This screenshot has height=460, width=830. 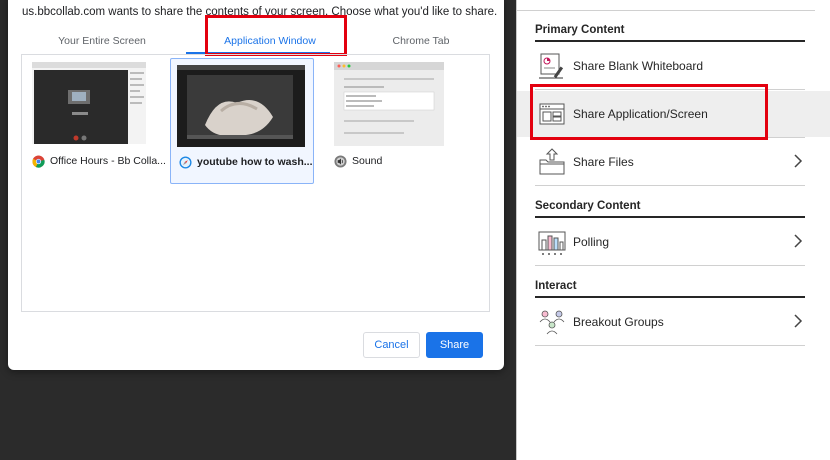 I want to click on section-interact: Interact, so click(x=556, y=286).